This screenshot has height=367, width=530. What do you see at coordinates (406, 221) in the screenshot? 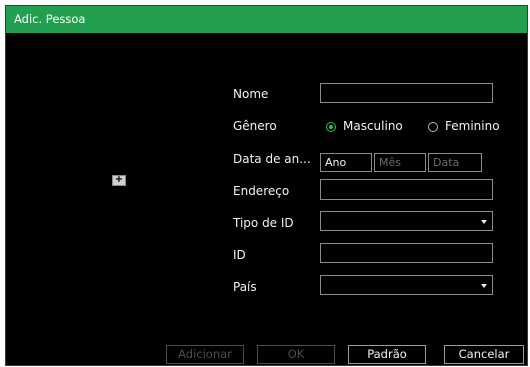
I see `id-type-dropdown` at bounding box center [406, 221].